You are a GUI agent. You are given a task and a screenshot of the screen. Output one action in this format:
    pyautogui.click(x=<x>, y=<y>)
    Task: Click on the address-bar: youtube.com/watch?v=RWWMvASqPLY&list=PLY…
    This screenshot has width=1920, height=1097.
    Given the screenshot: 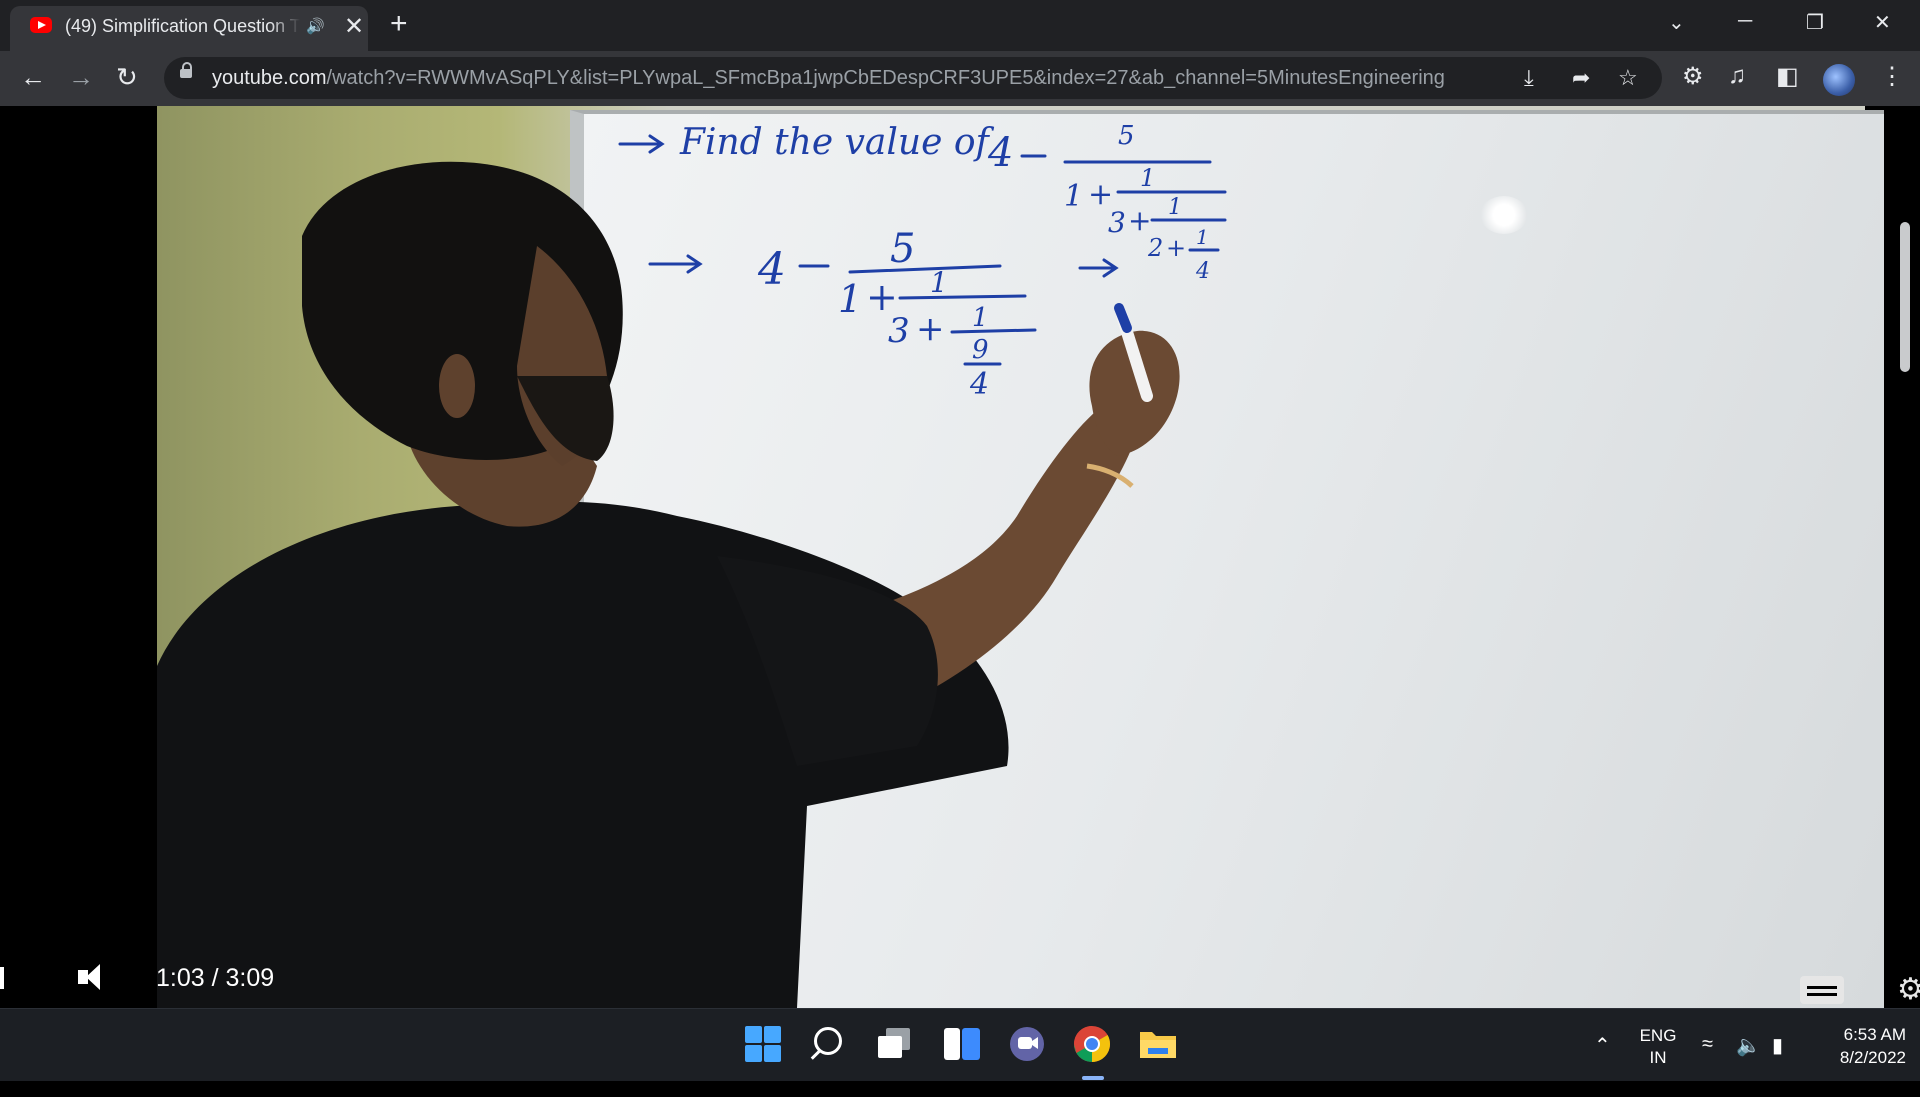 What is the action you would take?
    pyautogui.click(x=913, y=78)
    